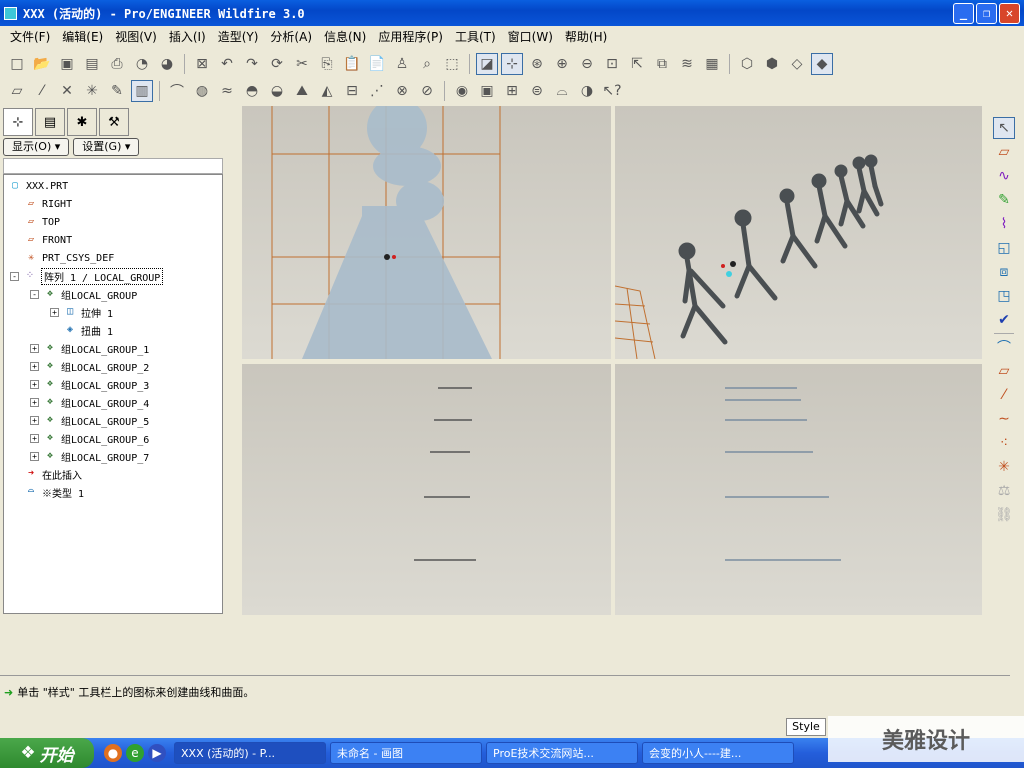 Image resolution: width=1024 pixels, height=768 pixels. Describe the element at coordinates (1004, 128) in the screenshot. I see `select-arrow-icon: ↖` at that location.